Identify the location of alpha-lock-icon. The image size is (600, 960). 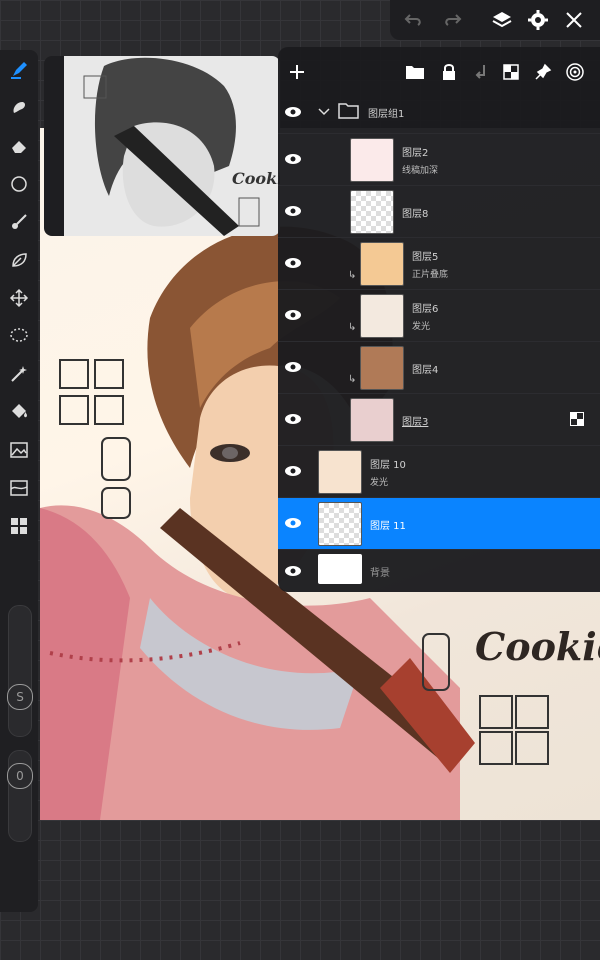
(511, 72).